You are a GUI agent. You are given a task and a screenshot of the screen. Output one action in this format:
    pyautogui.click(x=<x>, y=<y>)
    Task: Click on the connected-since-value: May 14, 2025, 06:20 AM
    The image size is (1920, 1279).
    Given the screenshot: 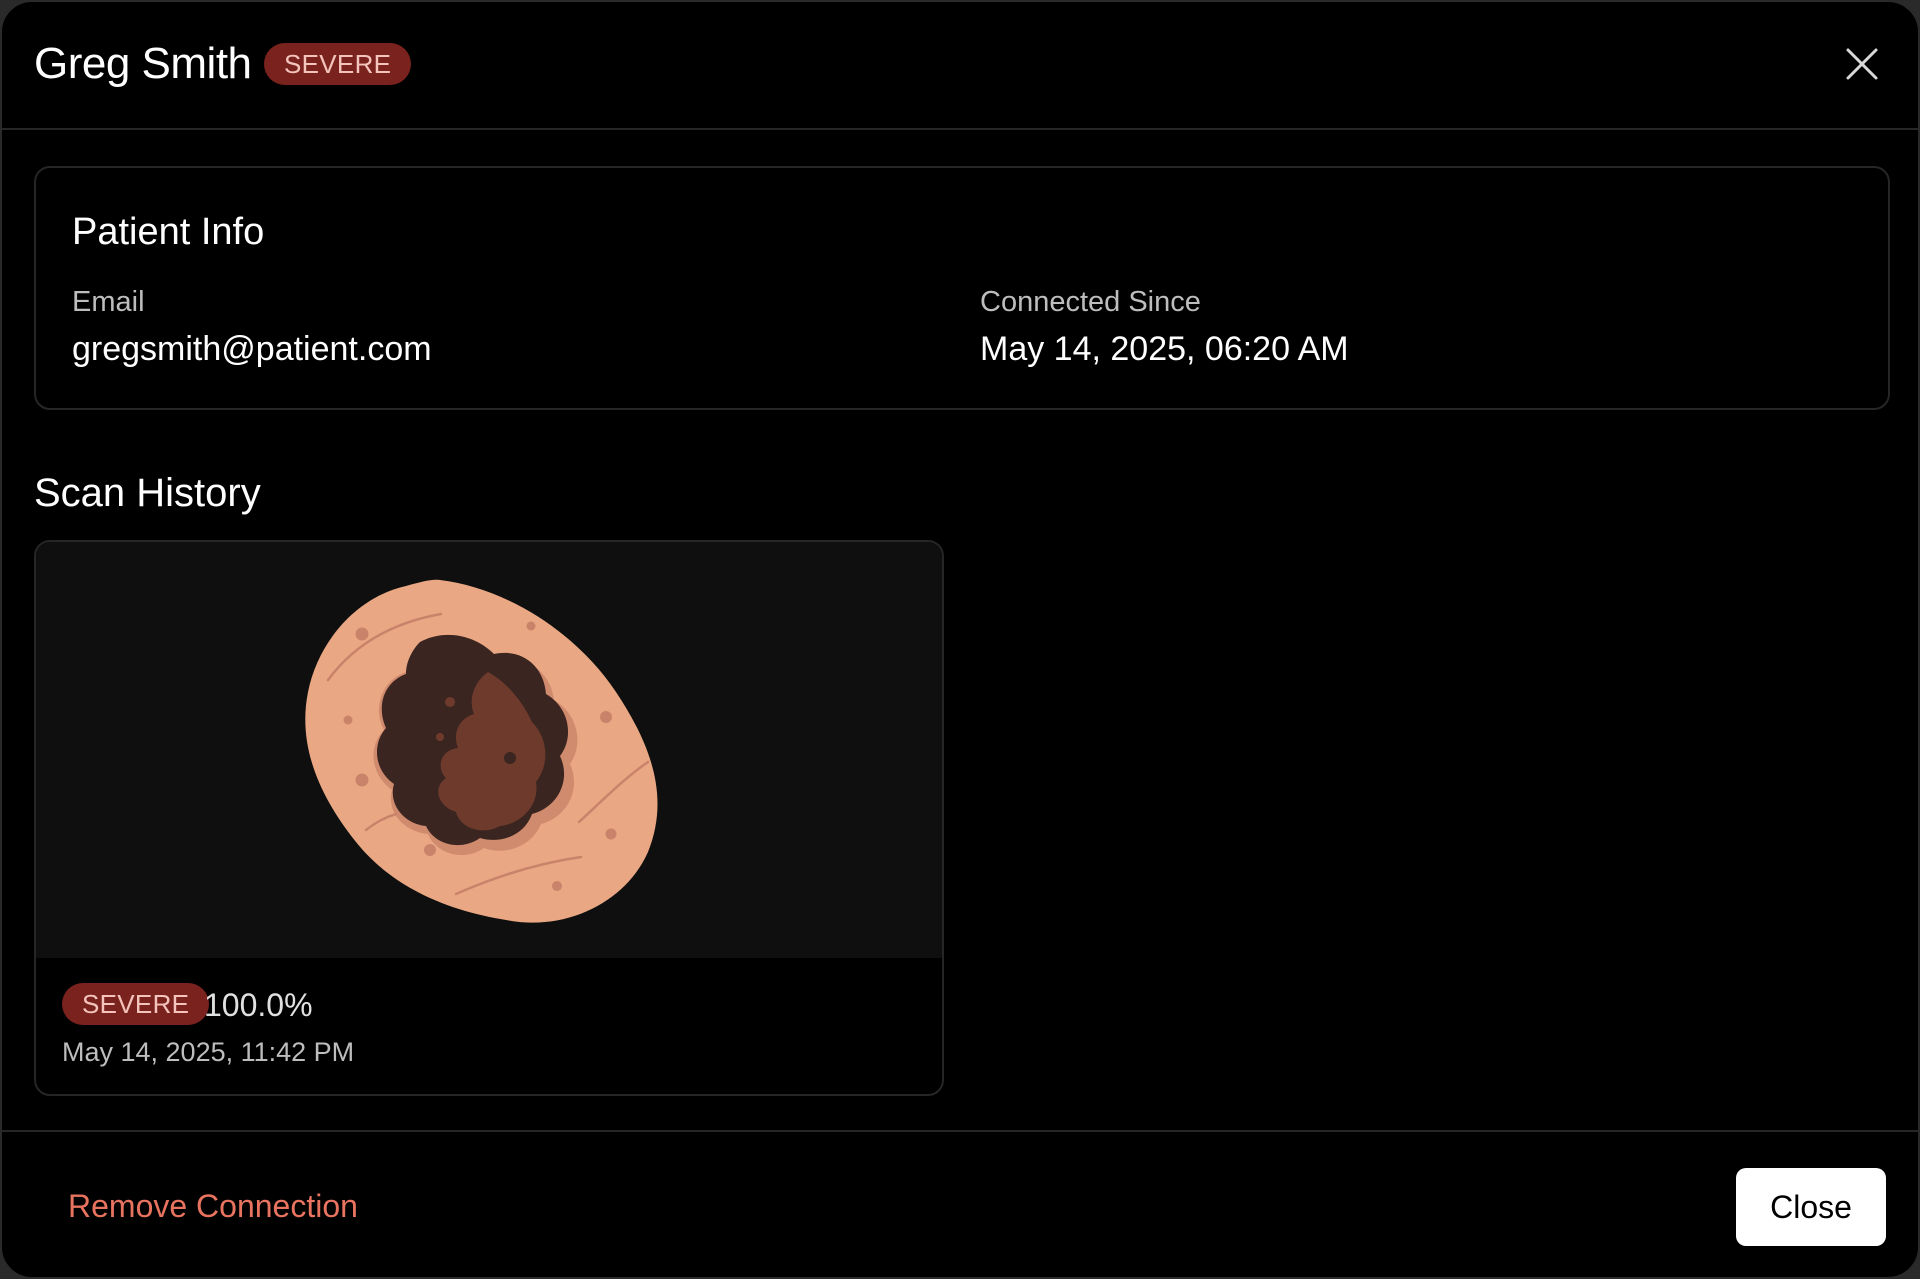 What is the action you would take?
    pyautogui.click(x=1164, y=349)
    